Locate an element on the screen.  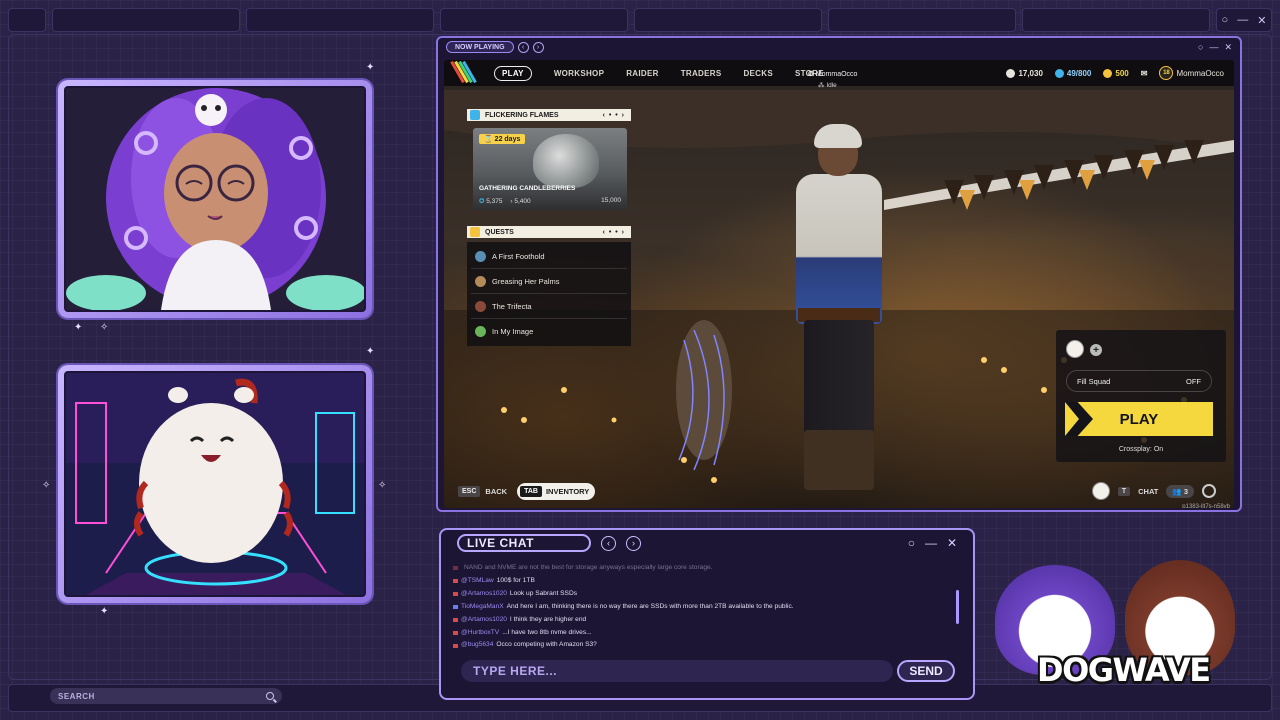
platform-icon is located at coordinates (455, 568).